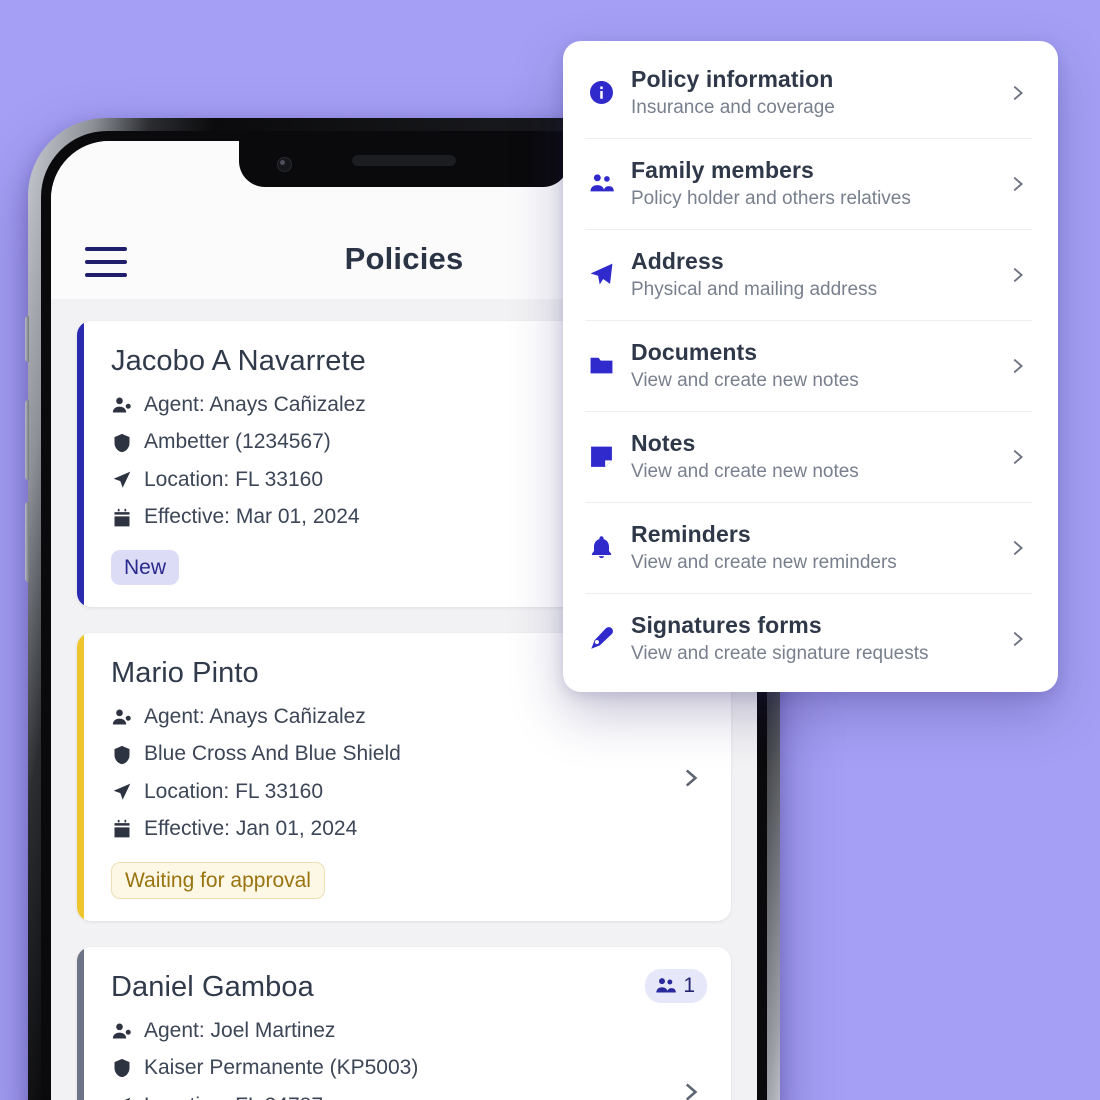  I want to click on menu-item-text: Documents View and create new notes, so click(818, 365).